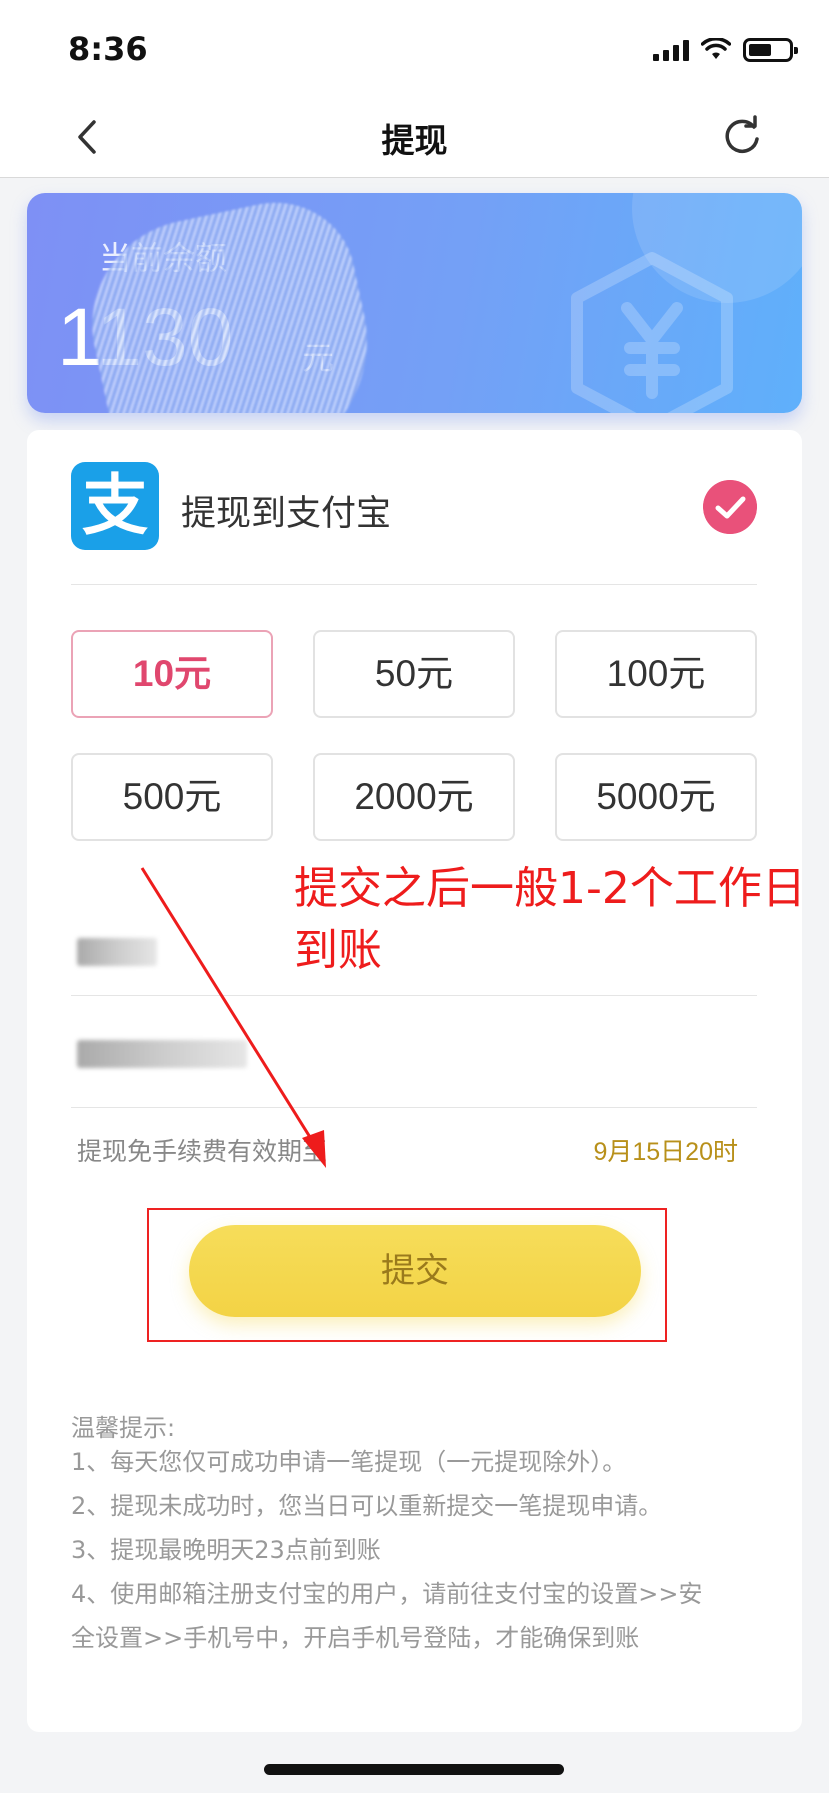  What do you see at coordinates (115, 506) in the screenshot?
I see `alipay-icon: 支` at bounding box center [115, 506].